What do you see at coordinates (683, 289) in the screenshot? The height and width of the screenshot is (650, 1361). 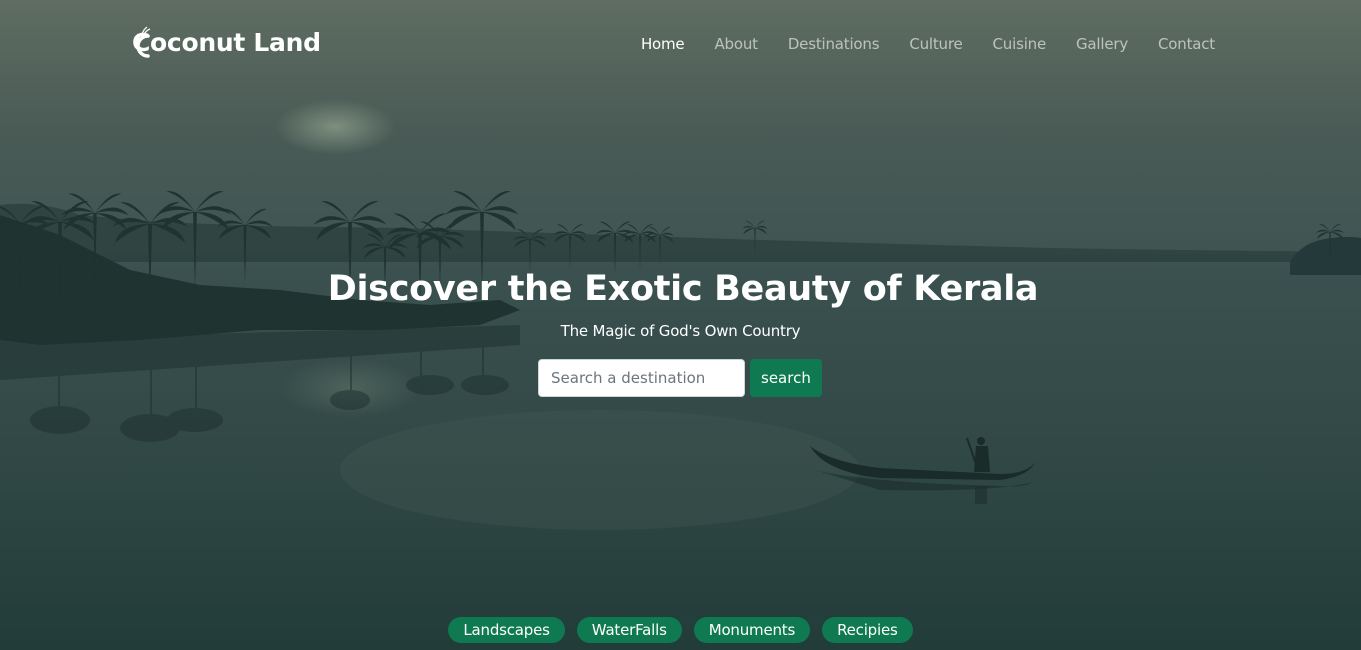 I see `hero-title: Discover the Exotic Beauty of Kerala` at bounding box center [683, 289].